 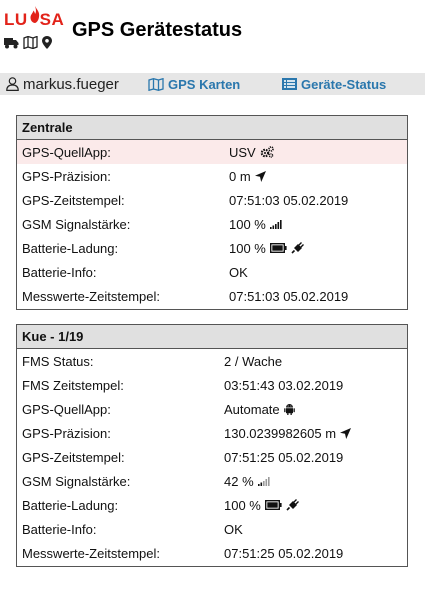 I want to click on nav-geraete-status-label: Geräte-Status, so click(x=344, y=84).